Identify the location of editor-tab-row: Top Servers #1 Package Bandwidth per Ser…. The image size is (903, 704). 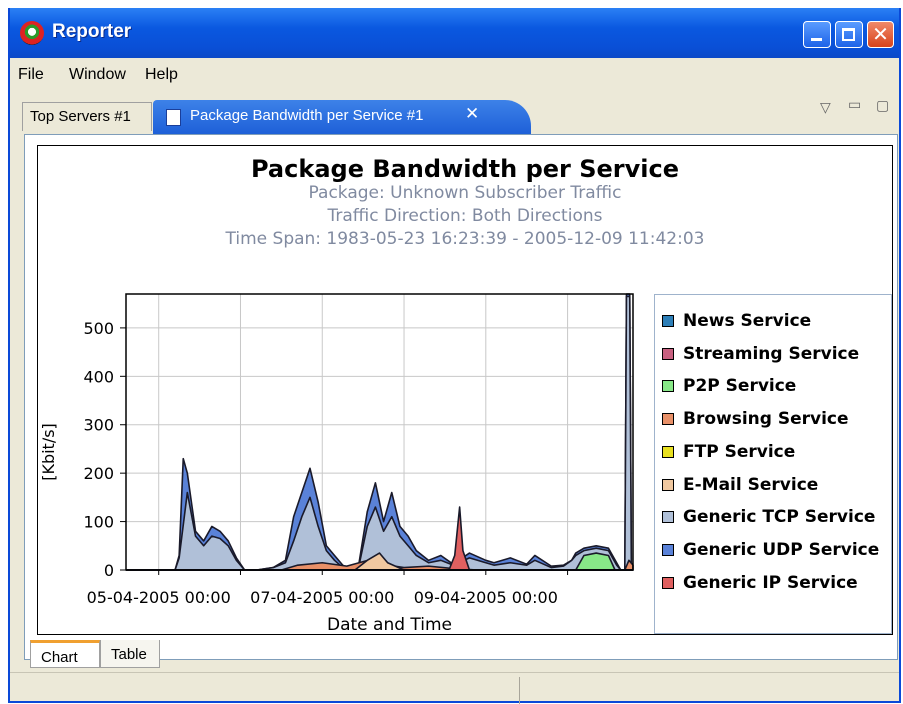
(454, 113).